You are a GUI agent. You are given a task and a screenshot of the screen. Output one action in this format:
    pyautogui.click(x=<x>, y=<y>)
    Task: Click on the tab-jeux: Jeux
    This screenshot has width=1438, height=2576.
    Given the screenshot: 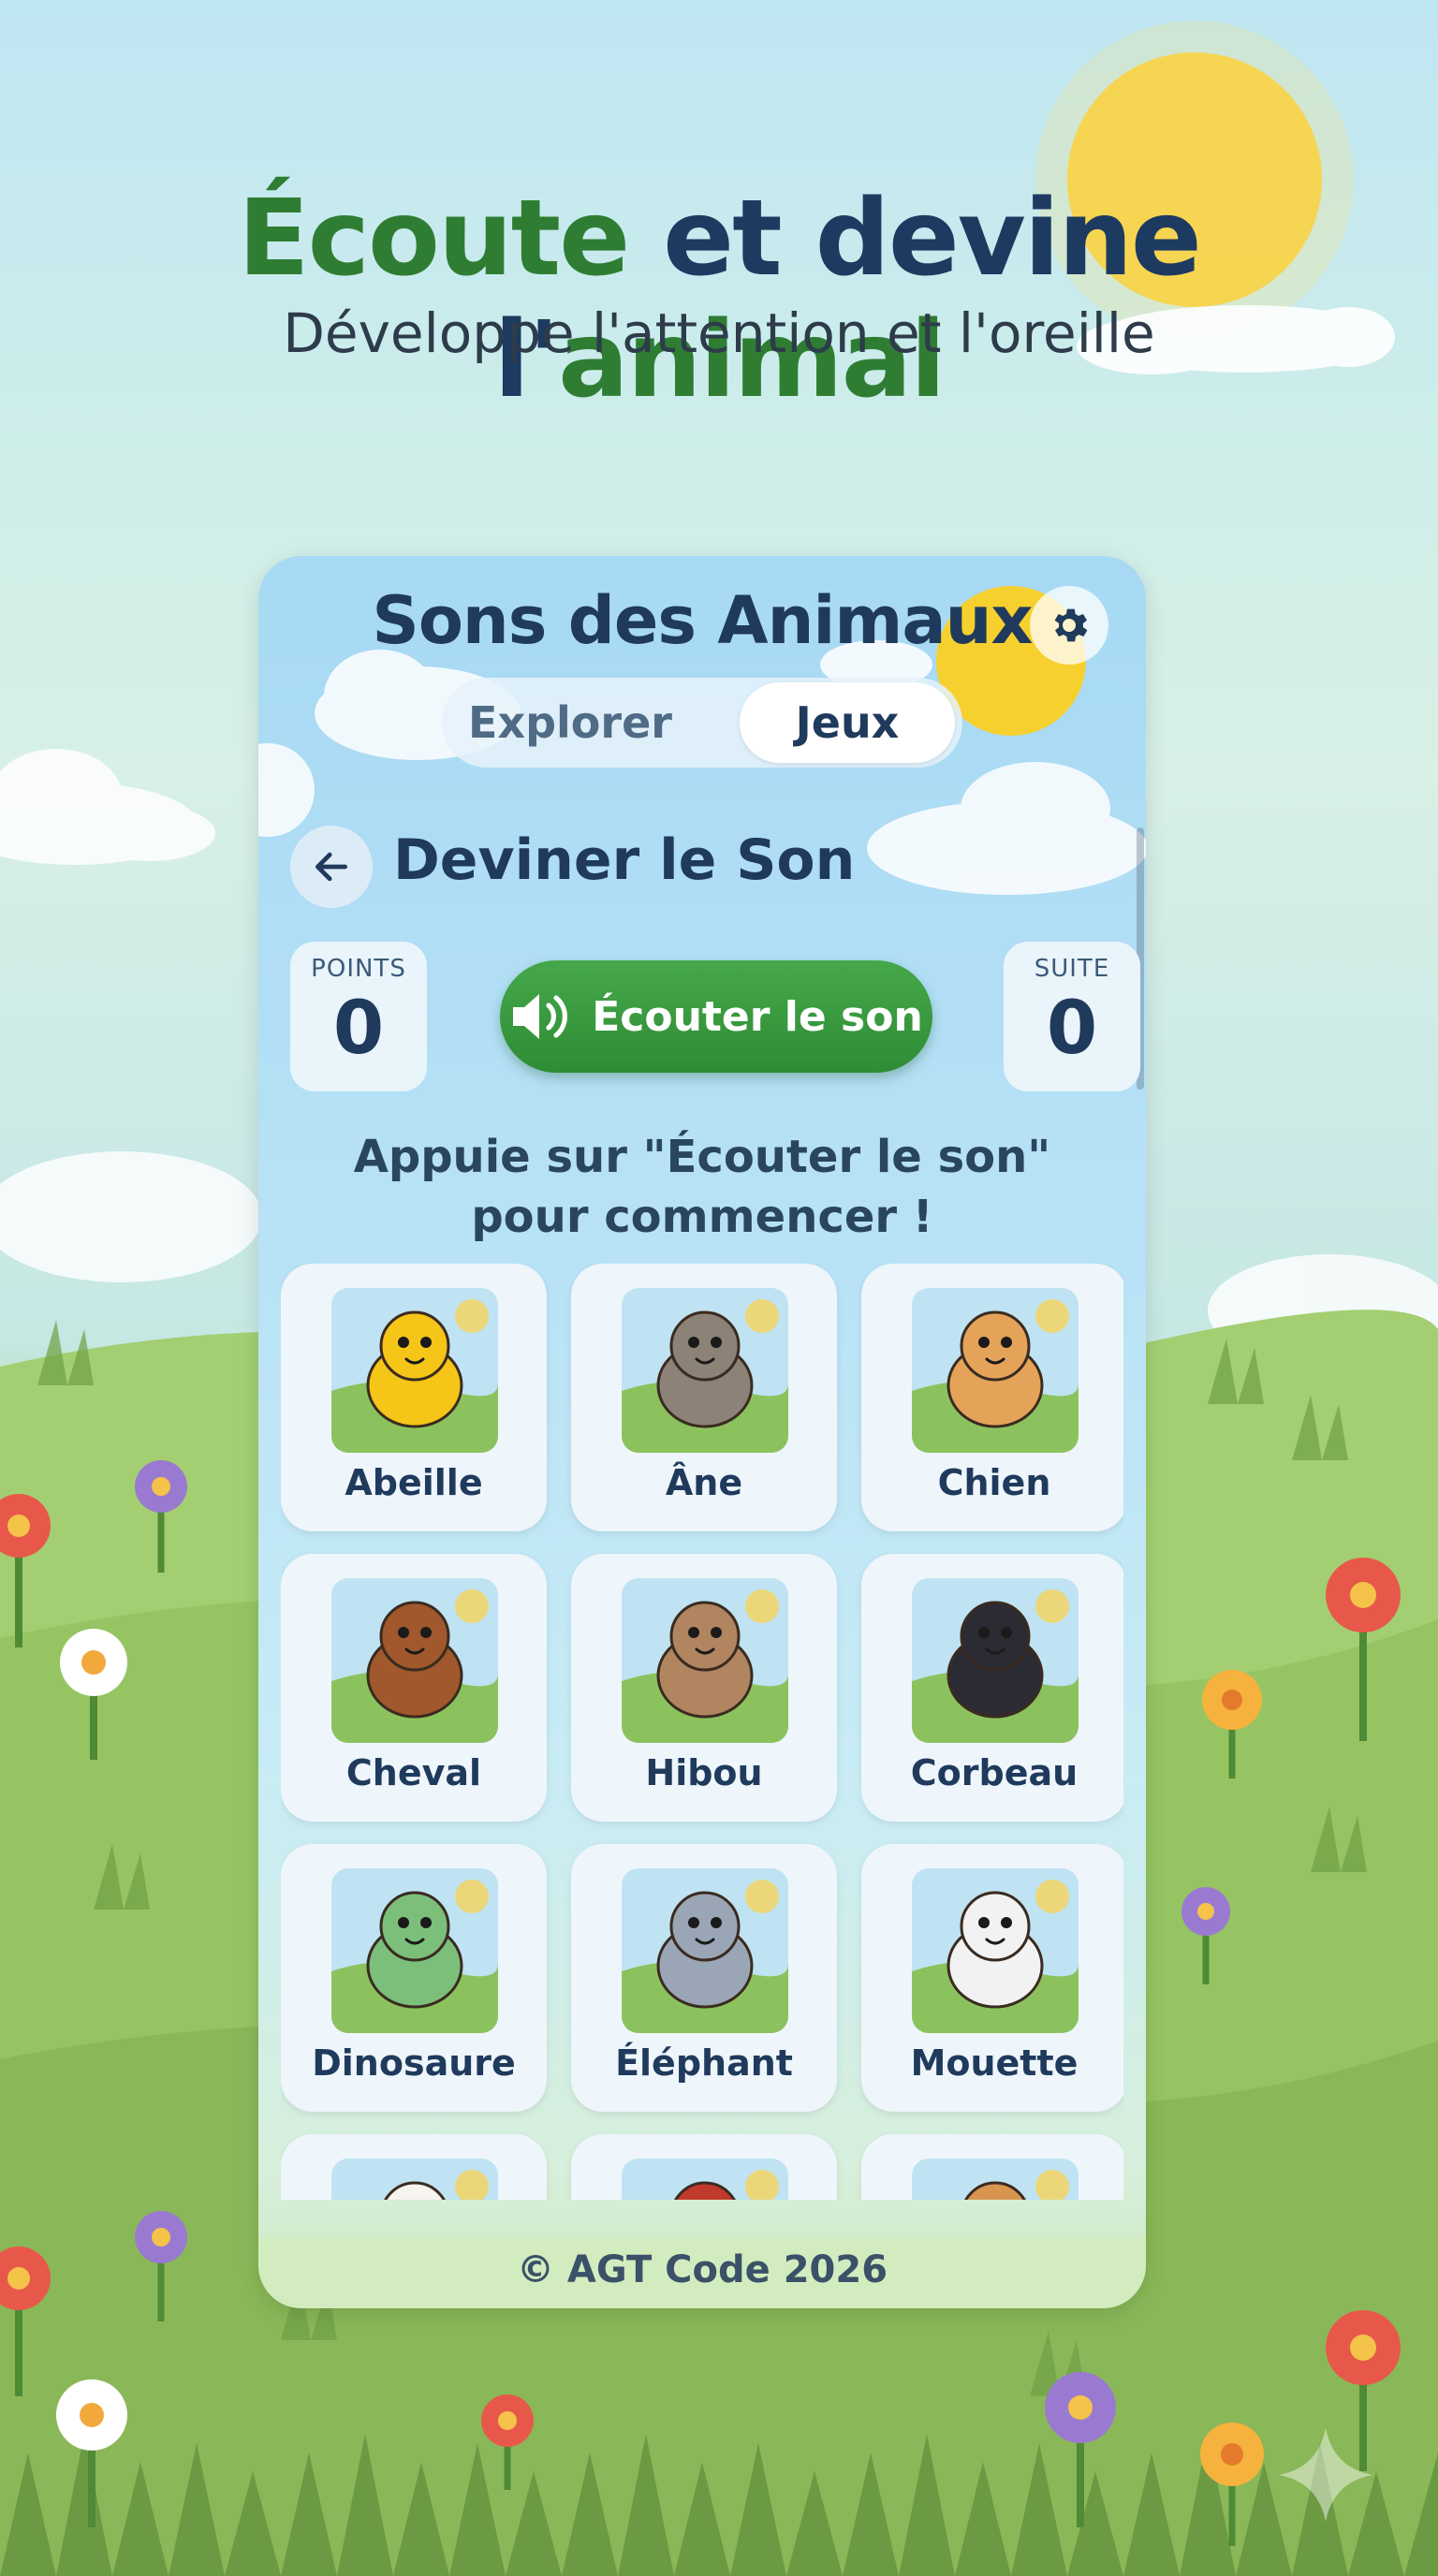 What is the action you would take?
    pyautogui.click(x=847, y=722)
    